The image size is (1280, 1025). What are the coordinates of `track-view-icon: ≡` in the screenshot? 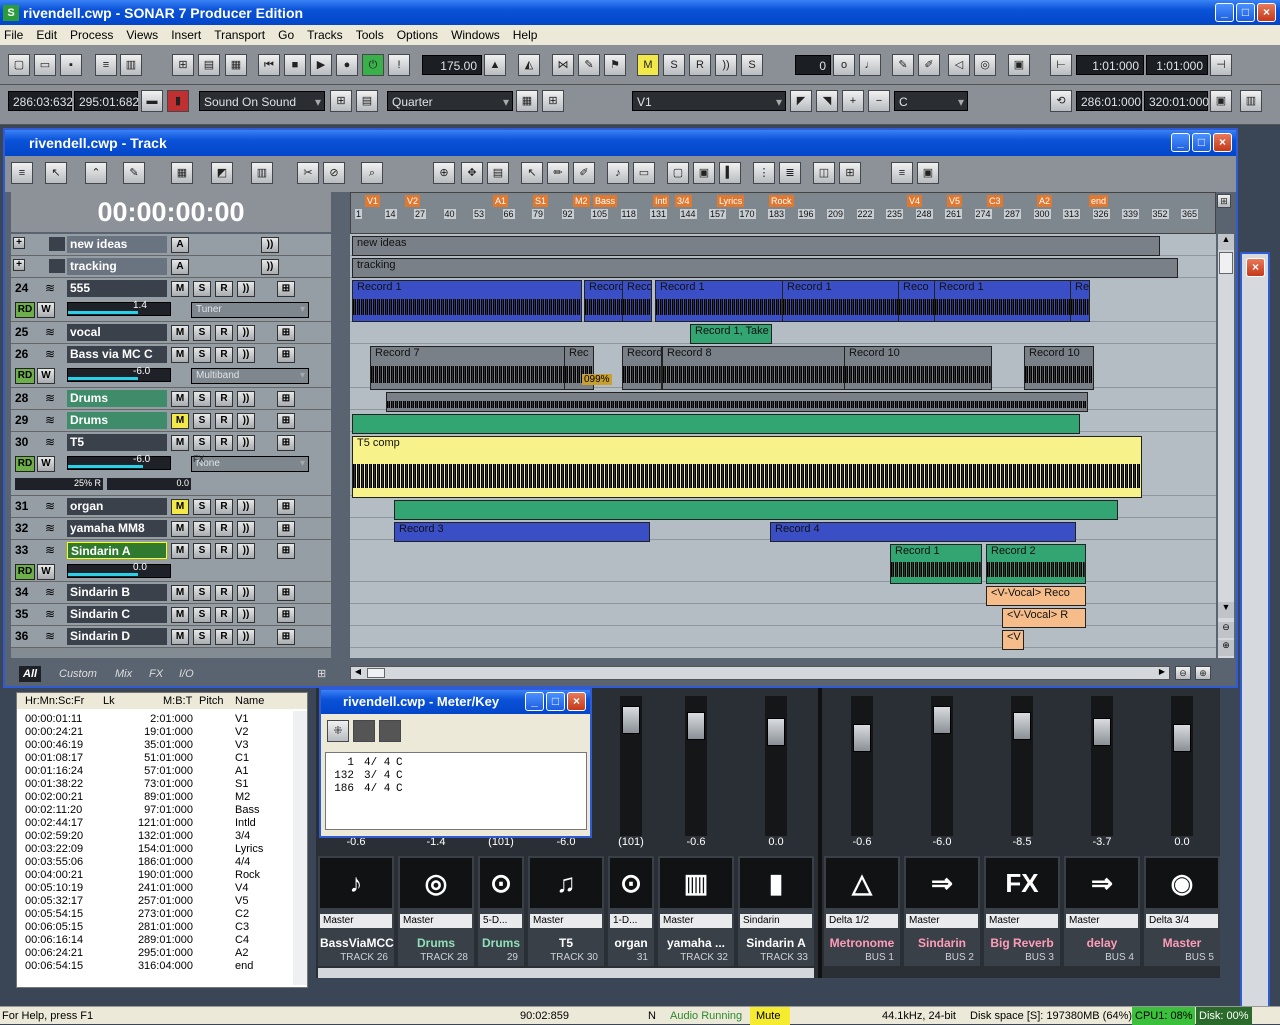 It's located at (106, 65).